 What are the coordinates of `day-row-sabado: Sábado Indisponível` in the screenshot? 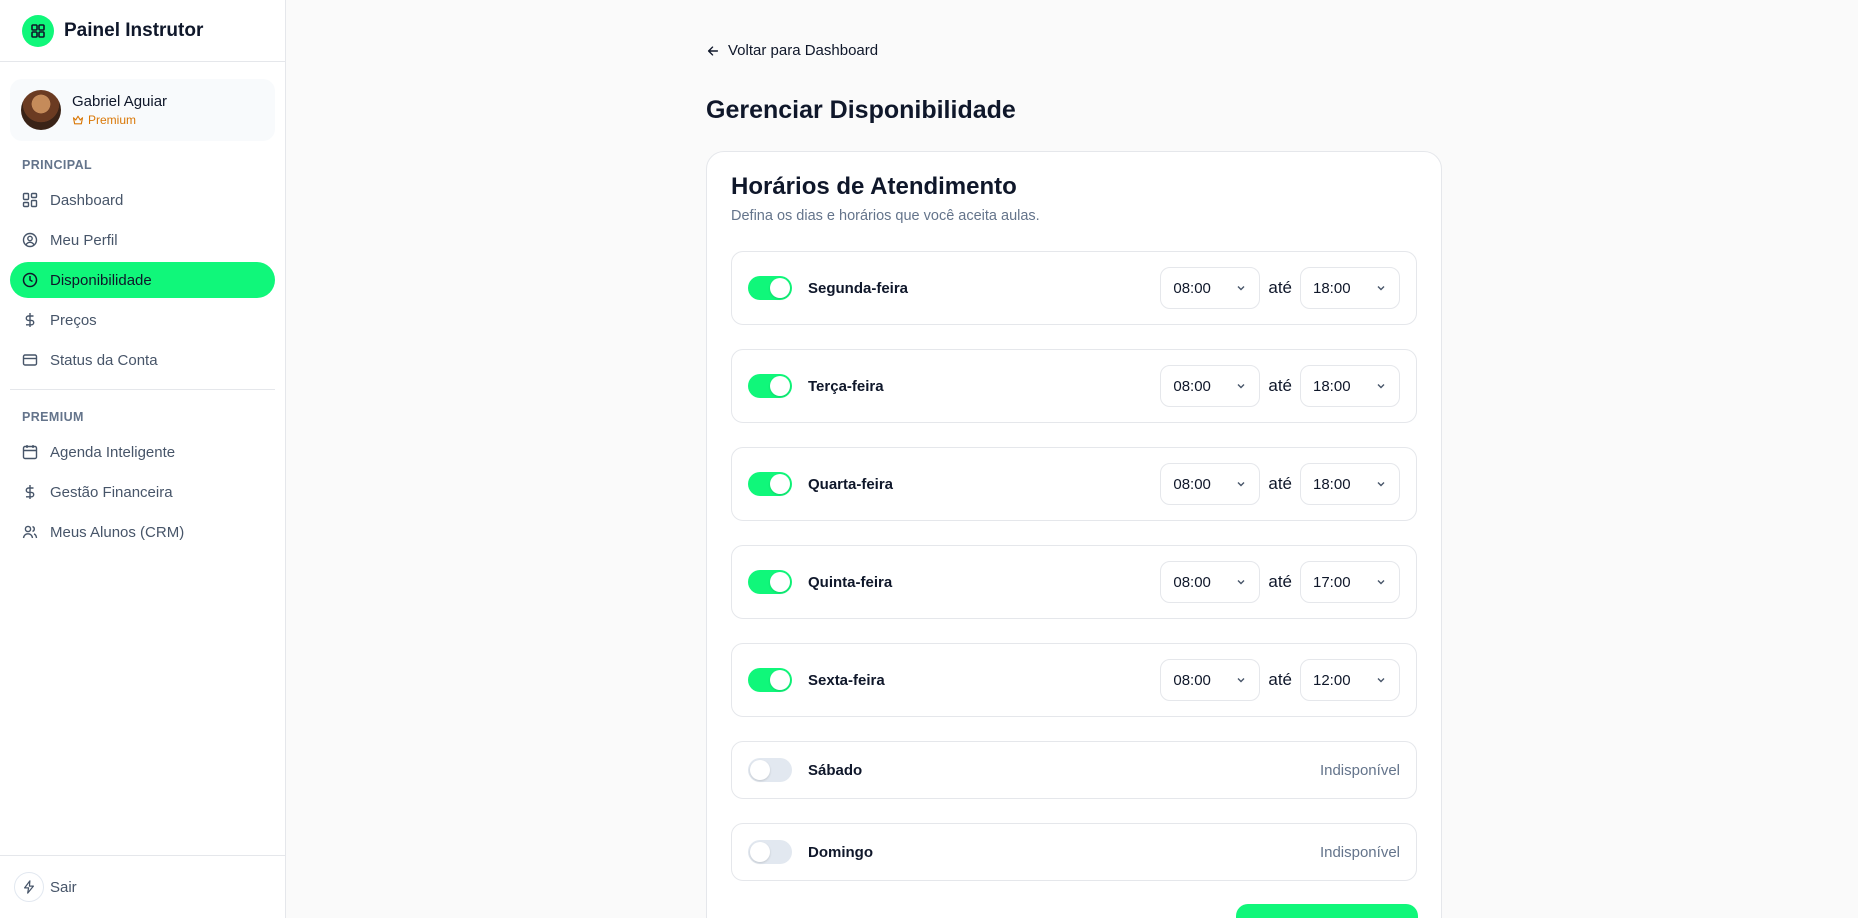 It's located at (1074, 770).